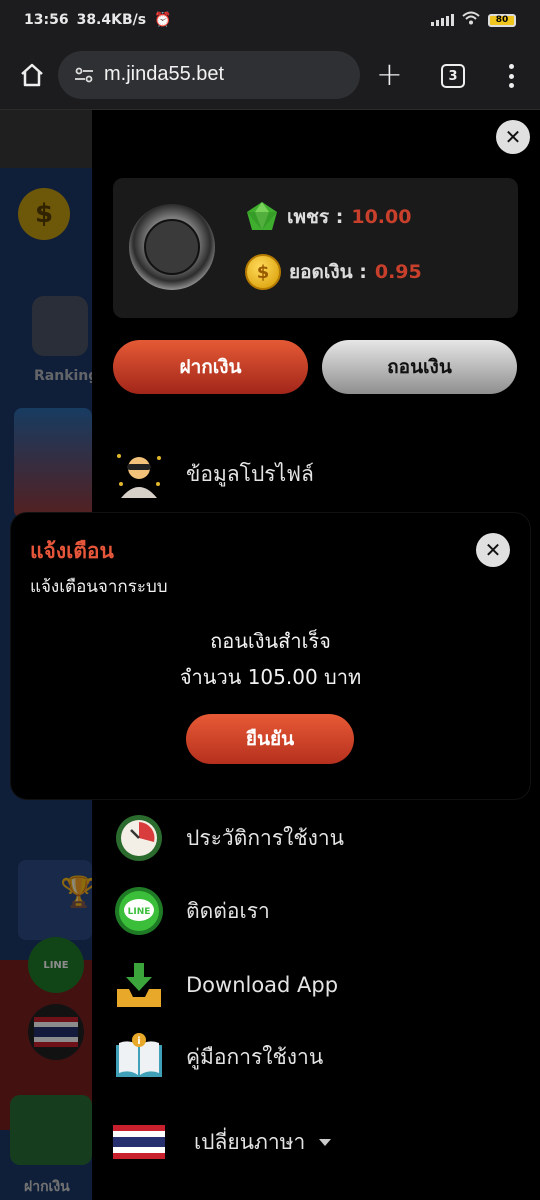  Describe the element at coordinates (315, 217) in the screenshot. I see `diamond-label: เพชร :` at that location.